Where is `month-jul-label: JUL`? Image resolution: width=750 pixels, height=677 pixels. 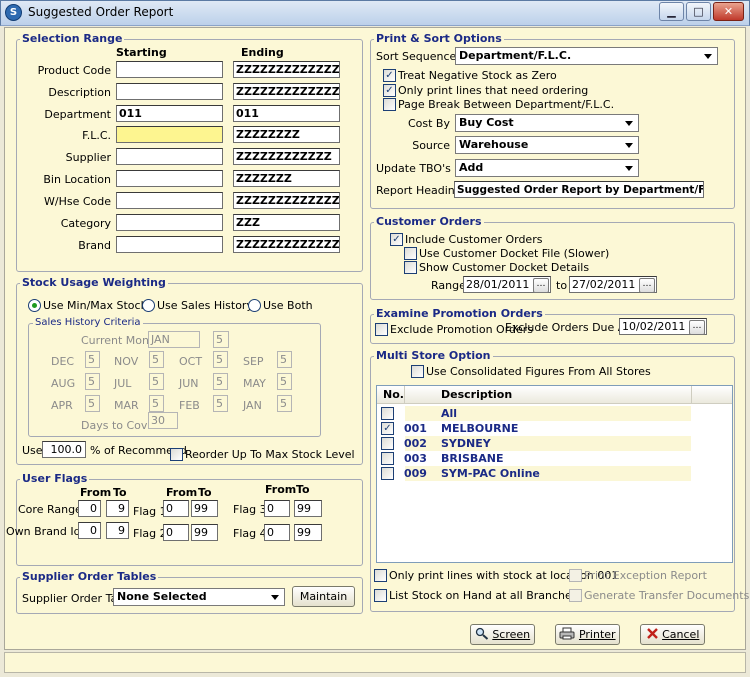
month-jul-label: JUL is located at coordinates (123, 383).